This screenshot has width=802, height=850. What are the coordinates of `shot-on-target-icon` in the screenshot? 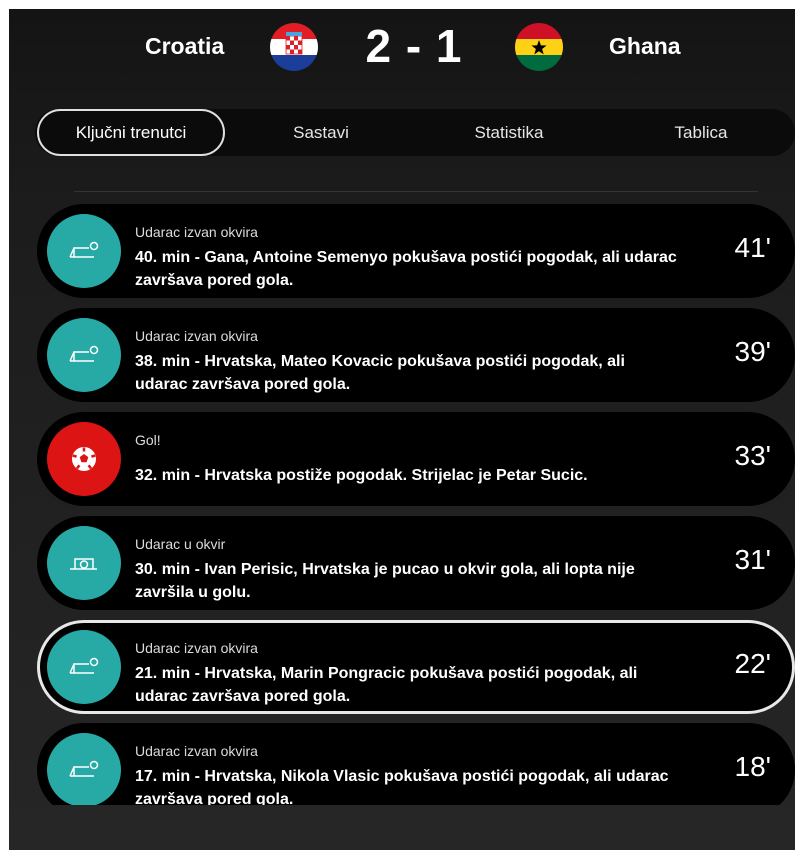 It's located at (83, 564).